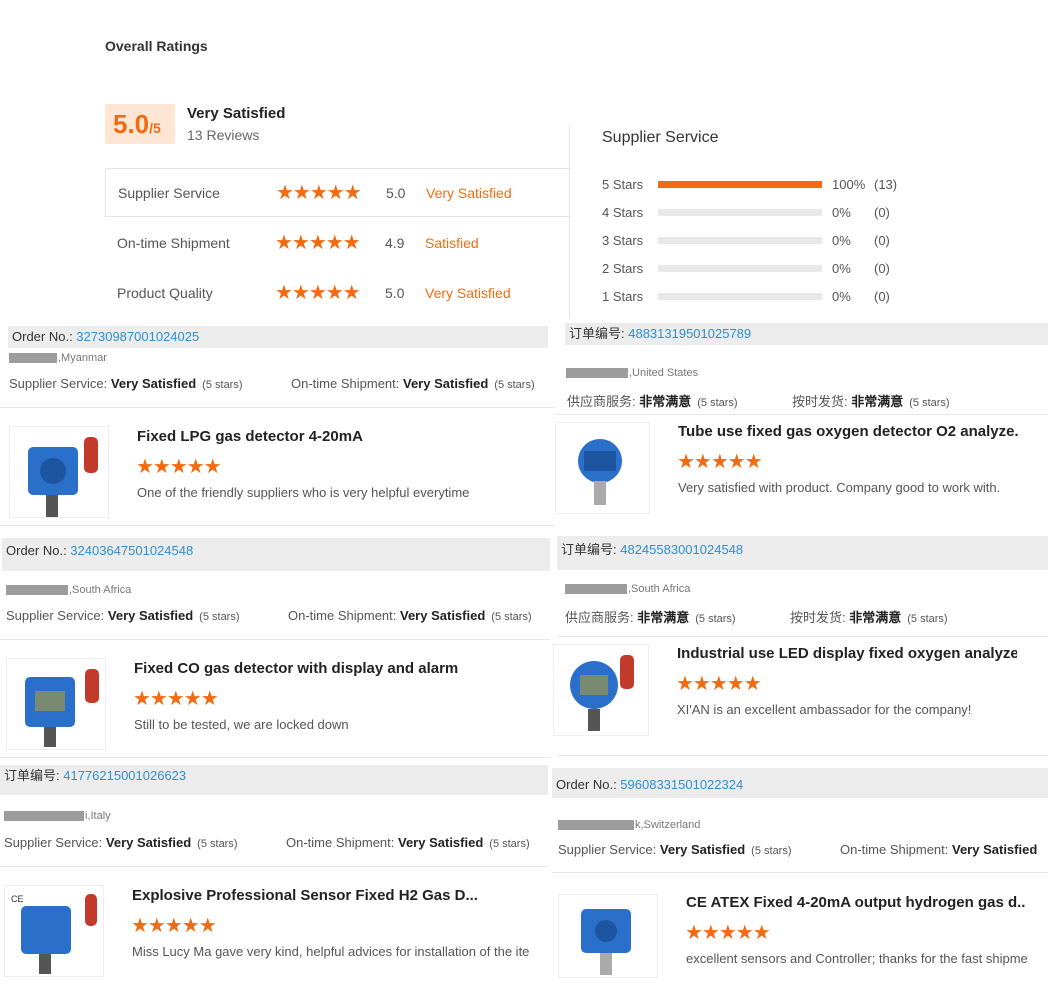  I want to click on overall-score: 5.0, so click(131, 124).